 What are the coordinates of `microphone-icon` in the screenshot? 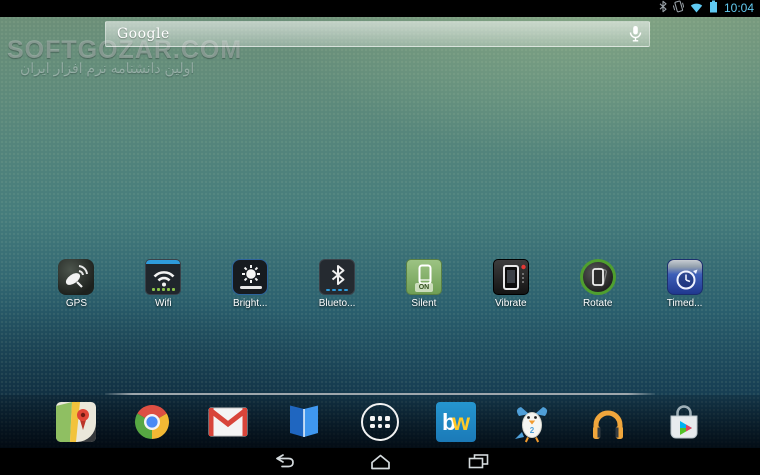 It's located at (635, 34).